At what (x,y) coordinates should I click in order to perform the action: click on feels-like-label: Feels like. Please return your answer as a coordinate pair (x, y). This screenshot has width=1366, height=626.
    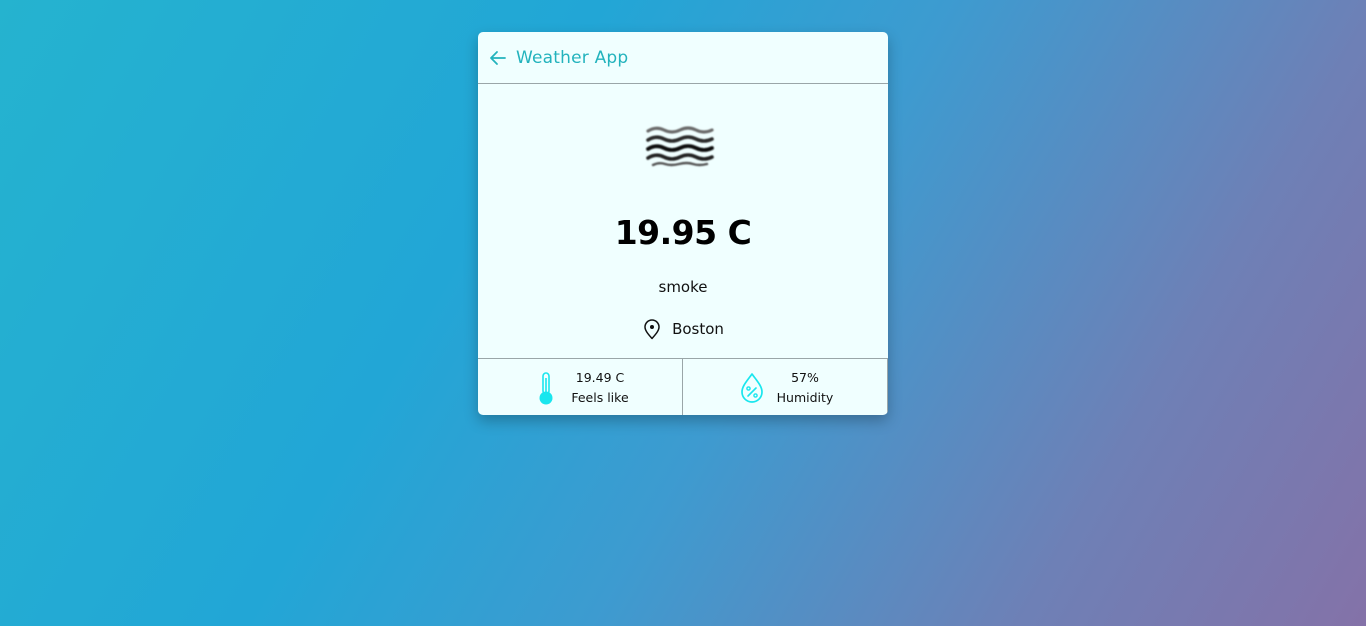
    Looking at the image, I should click on (600, 397).